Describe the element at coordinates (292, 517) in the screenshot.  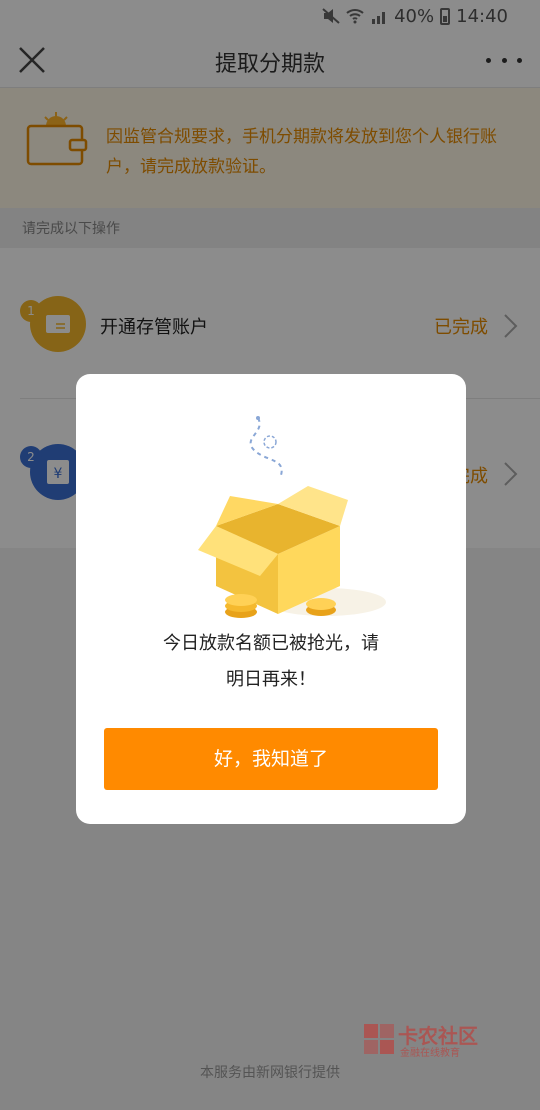
I see `empty-box-icon` at that location.